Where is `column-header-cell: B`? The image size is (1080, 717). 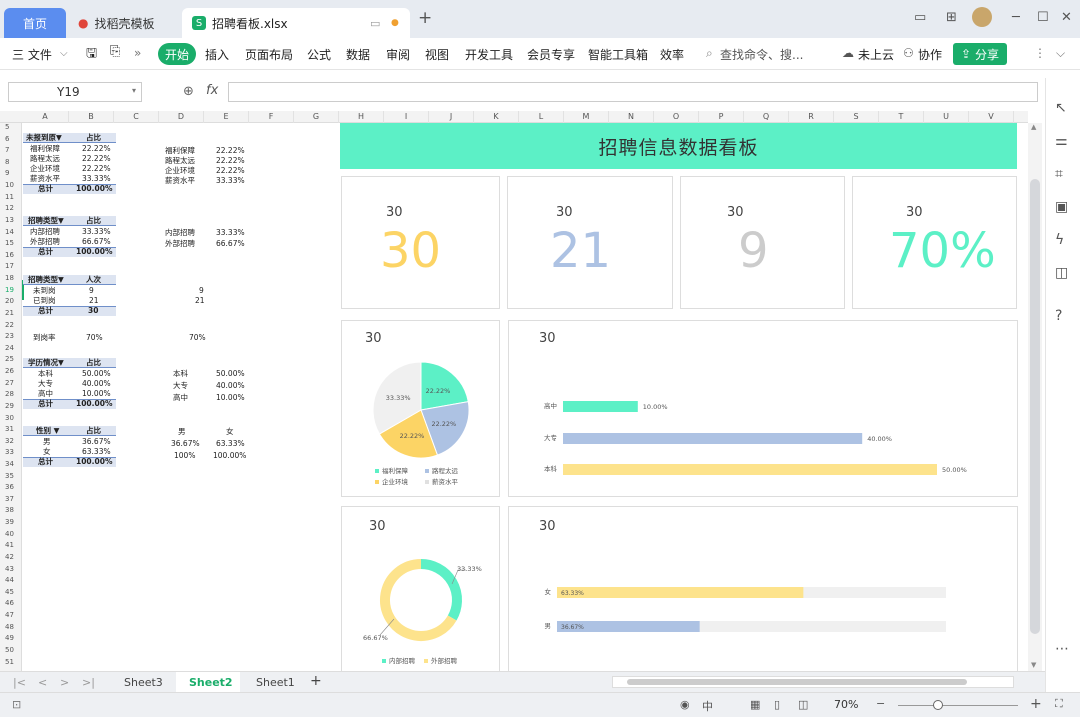 column-header-cell: B is located at coordinates (91, 117).